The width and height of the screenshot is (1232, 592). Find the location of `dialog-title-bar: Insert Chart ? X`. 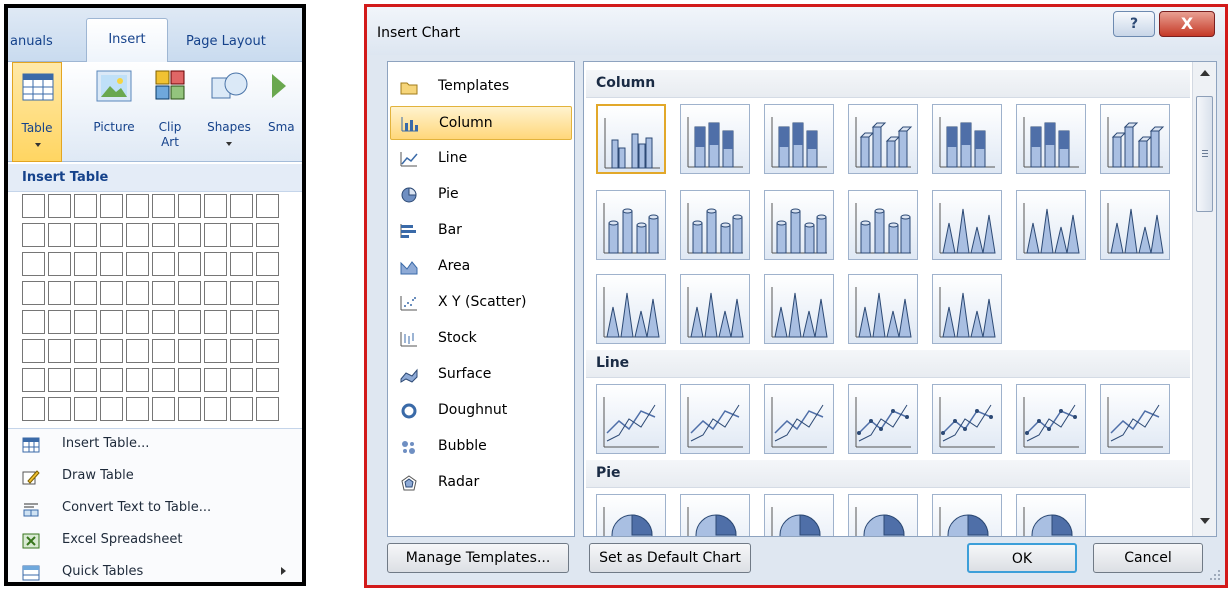

dialog-title-bar: Insert Chart ? X is located at coordinates (796, 31).